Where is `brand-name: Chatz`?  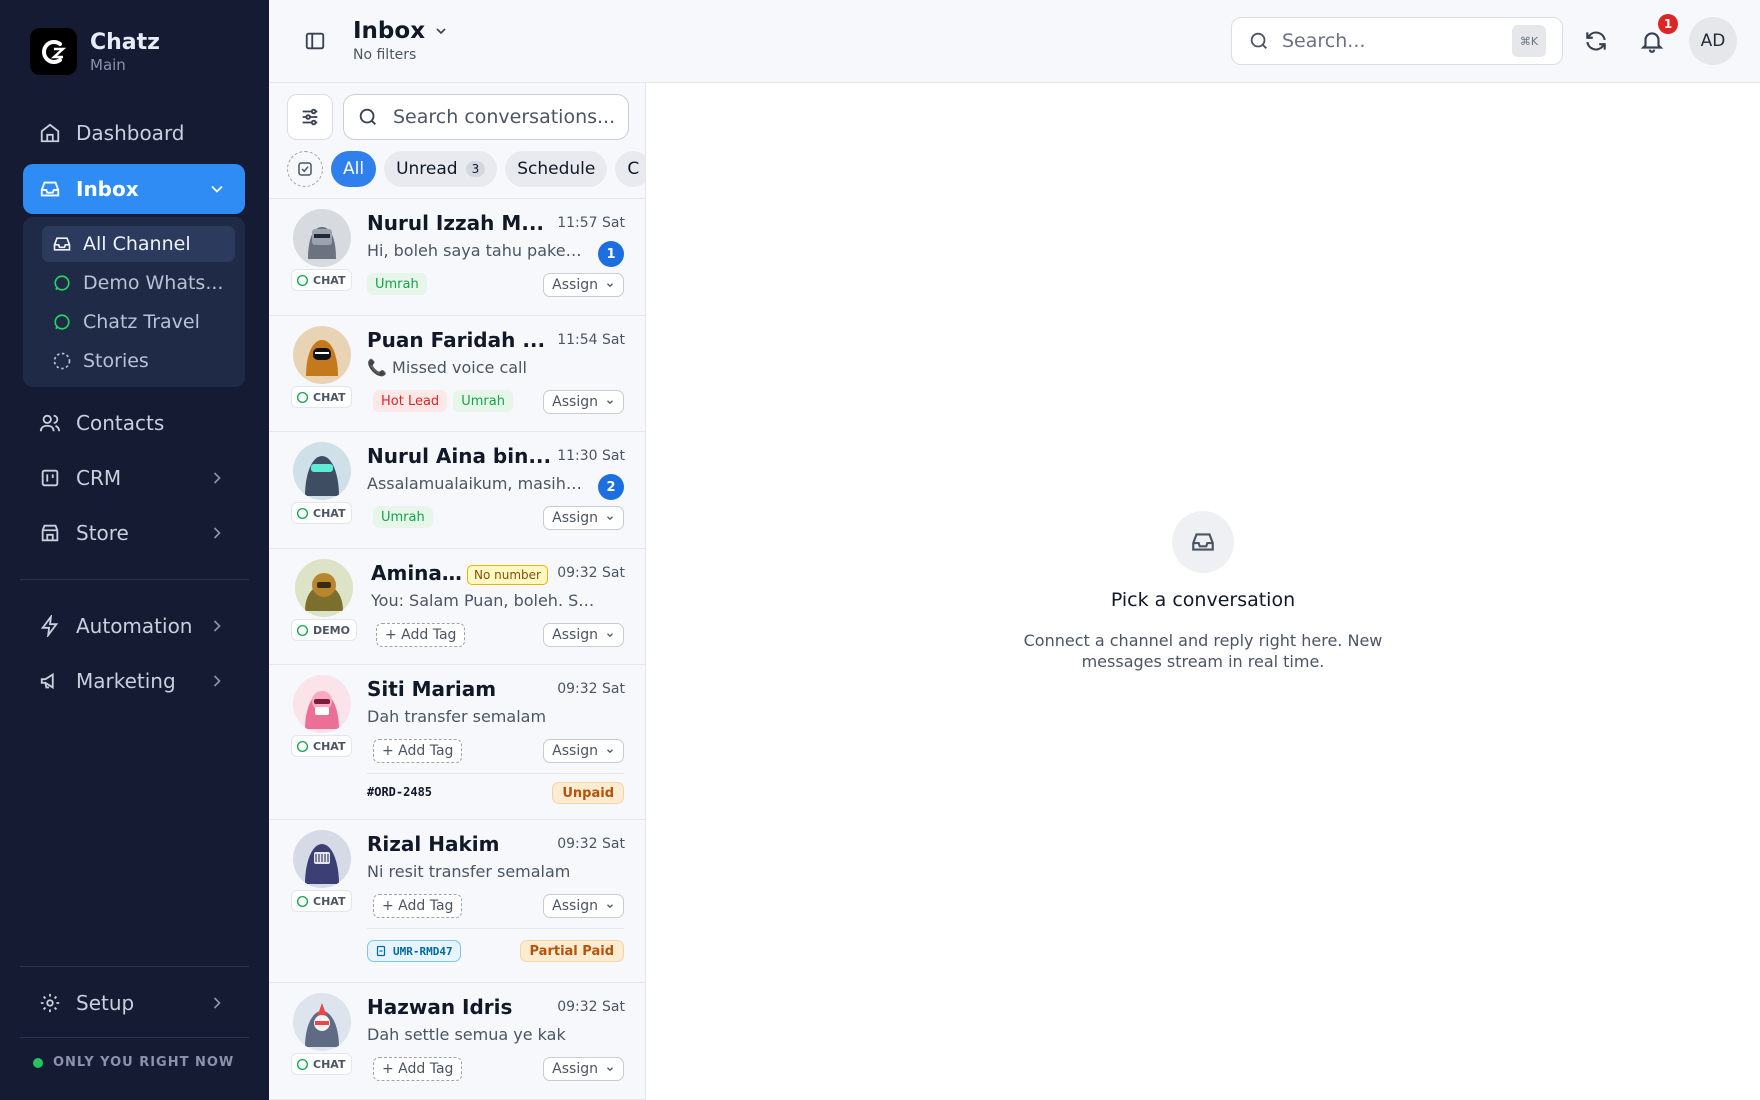
brand-name: Chatz is located at coordinates (125, 42).